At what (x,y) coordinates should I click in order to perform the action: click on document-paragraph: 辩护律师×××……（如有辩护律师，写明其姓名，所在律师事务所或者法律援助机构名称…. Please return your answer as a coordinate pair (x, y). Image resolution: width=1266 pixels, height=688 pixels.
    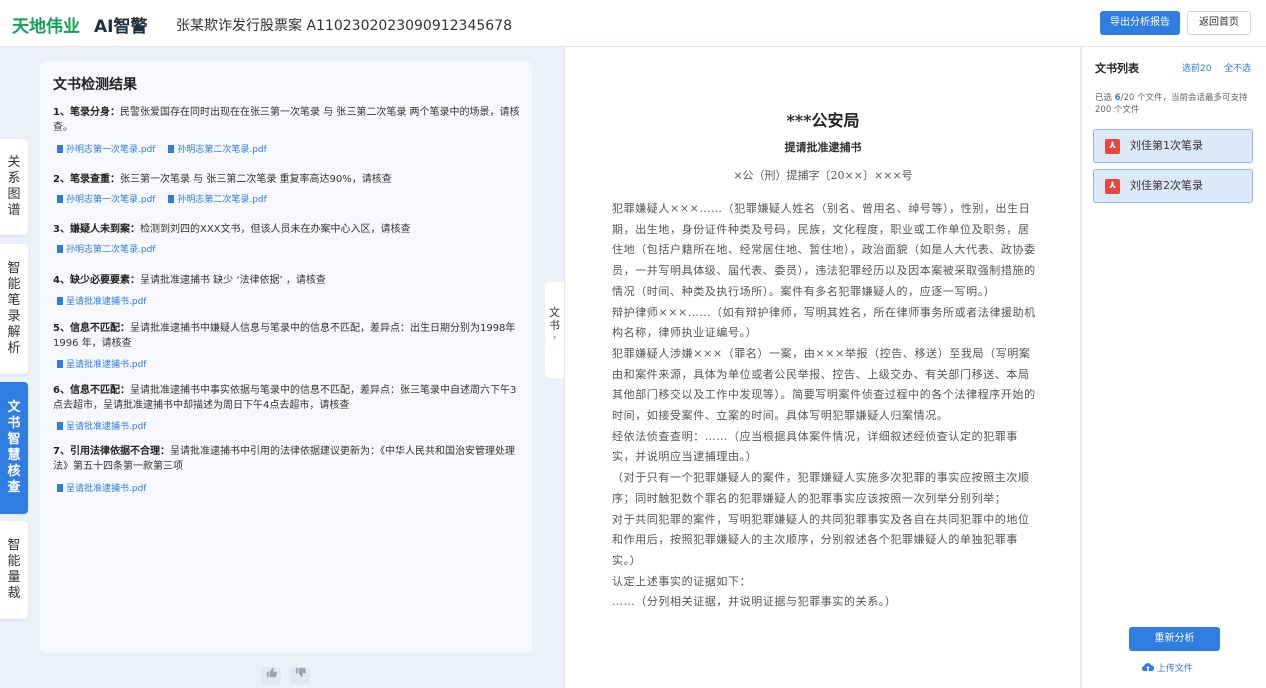
    Looking at the image, I should click on (824, 322).